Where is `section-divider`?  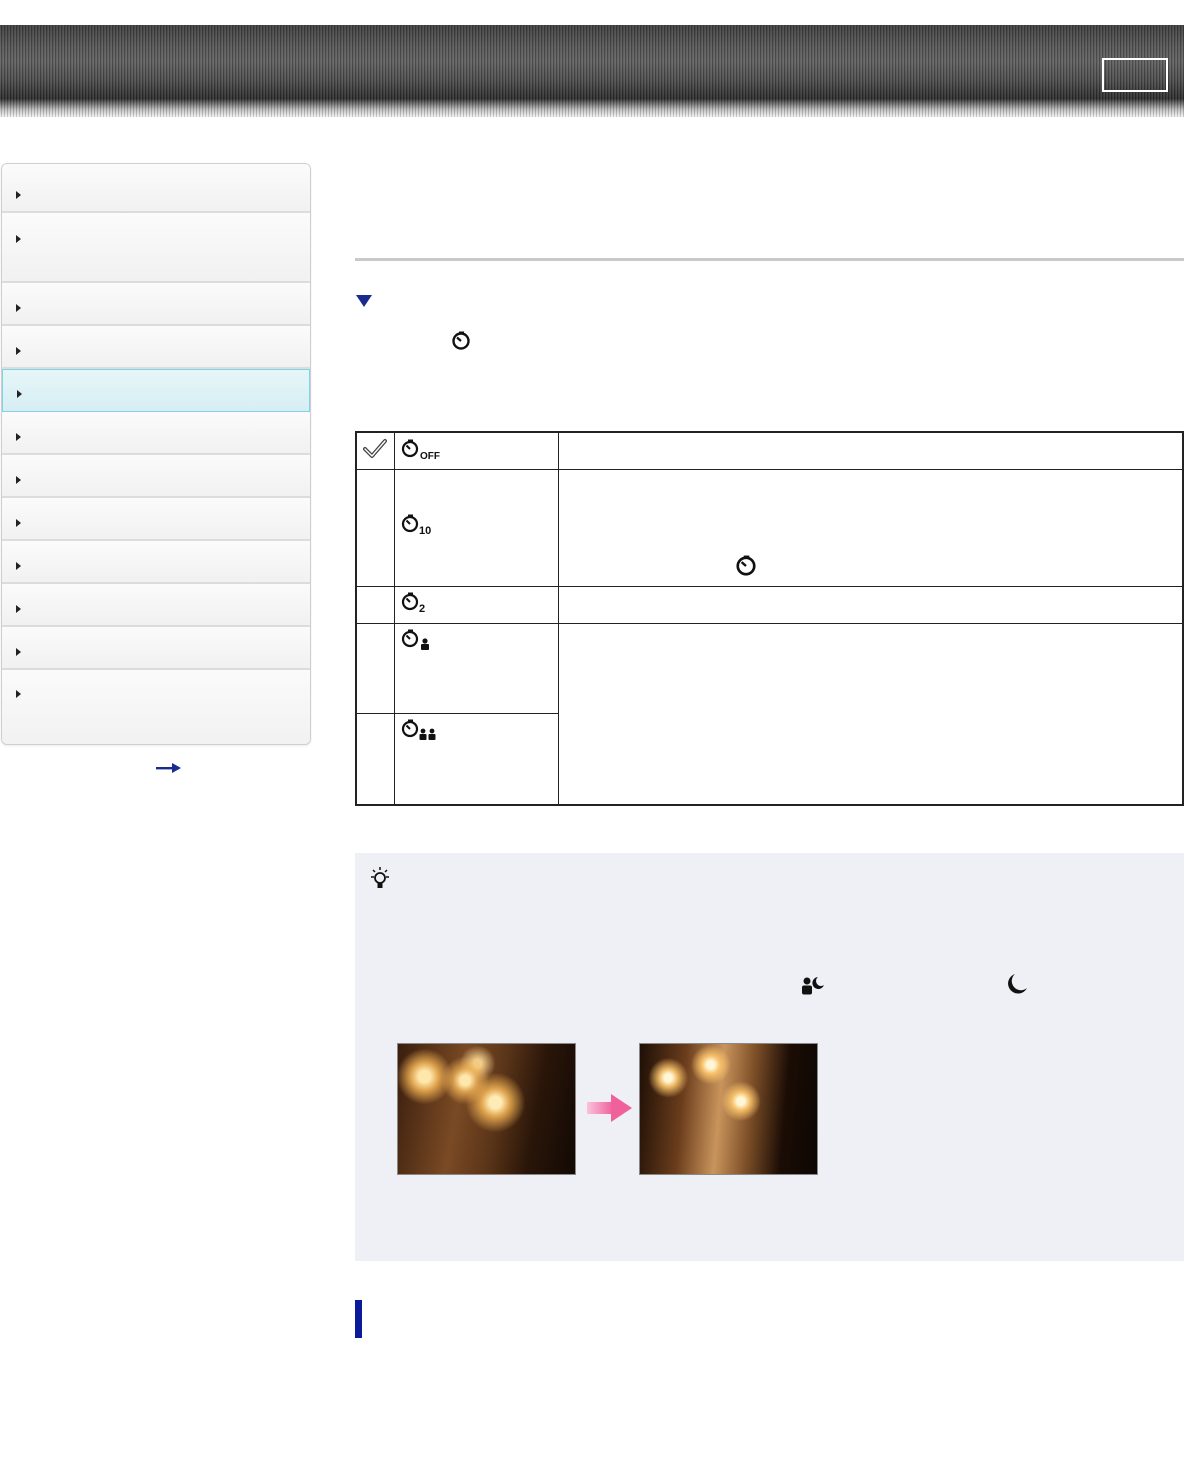
section-divider is located at coordinates (769, 259).